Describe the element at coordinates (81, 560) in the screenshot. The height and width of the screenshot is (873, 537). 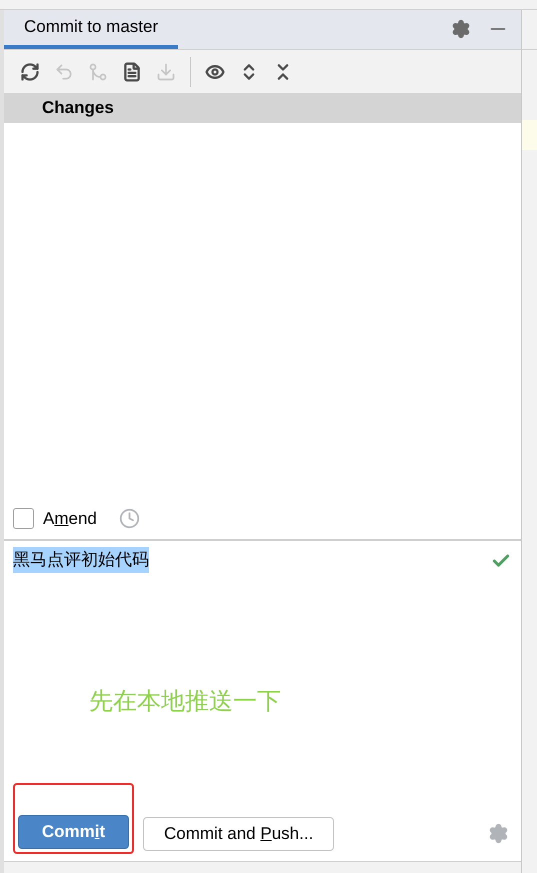
I see `commit-message: 黑马点评初始代码` at that location.